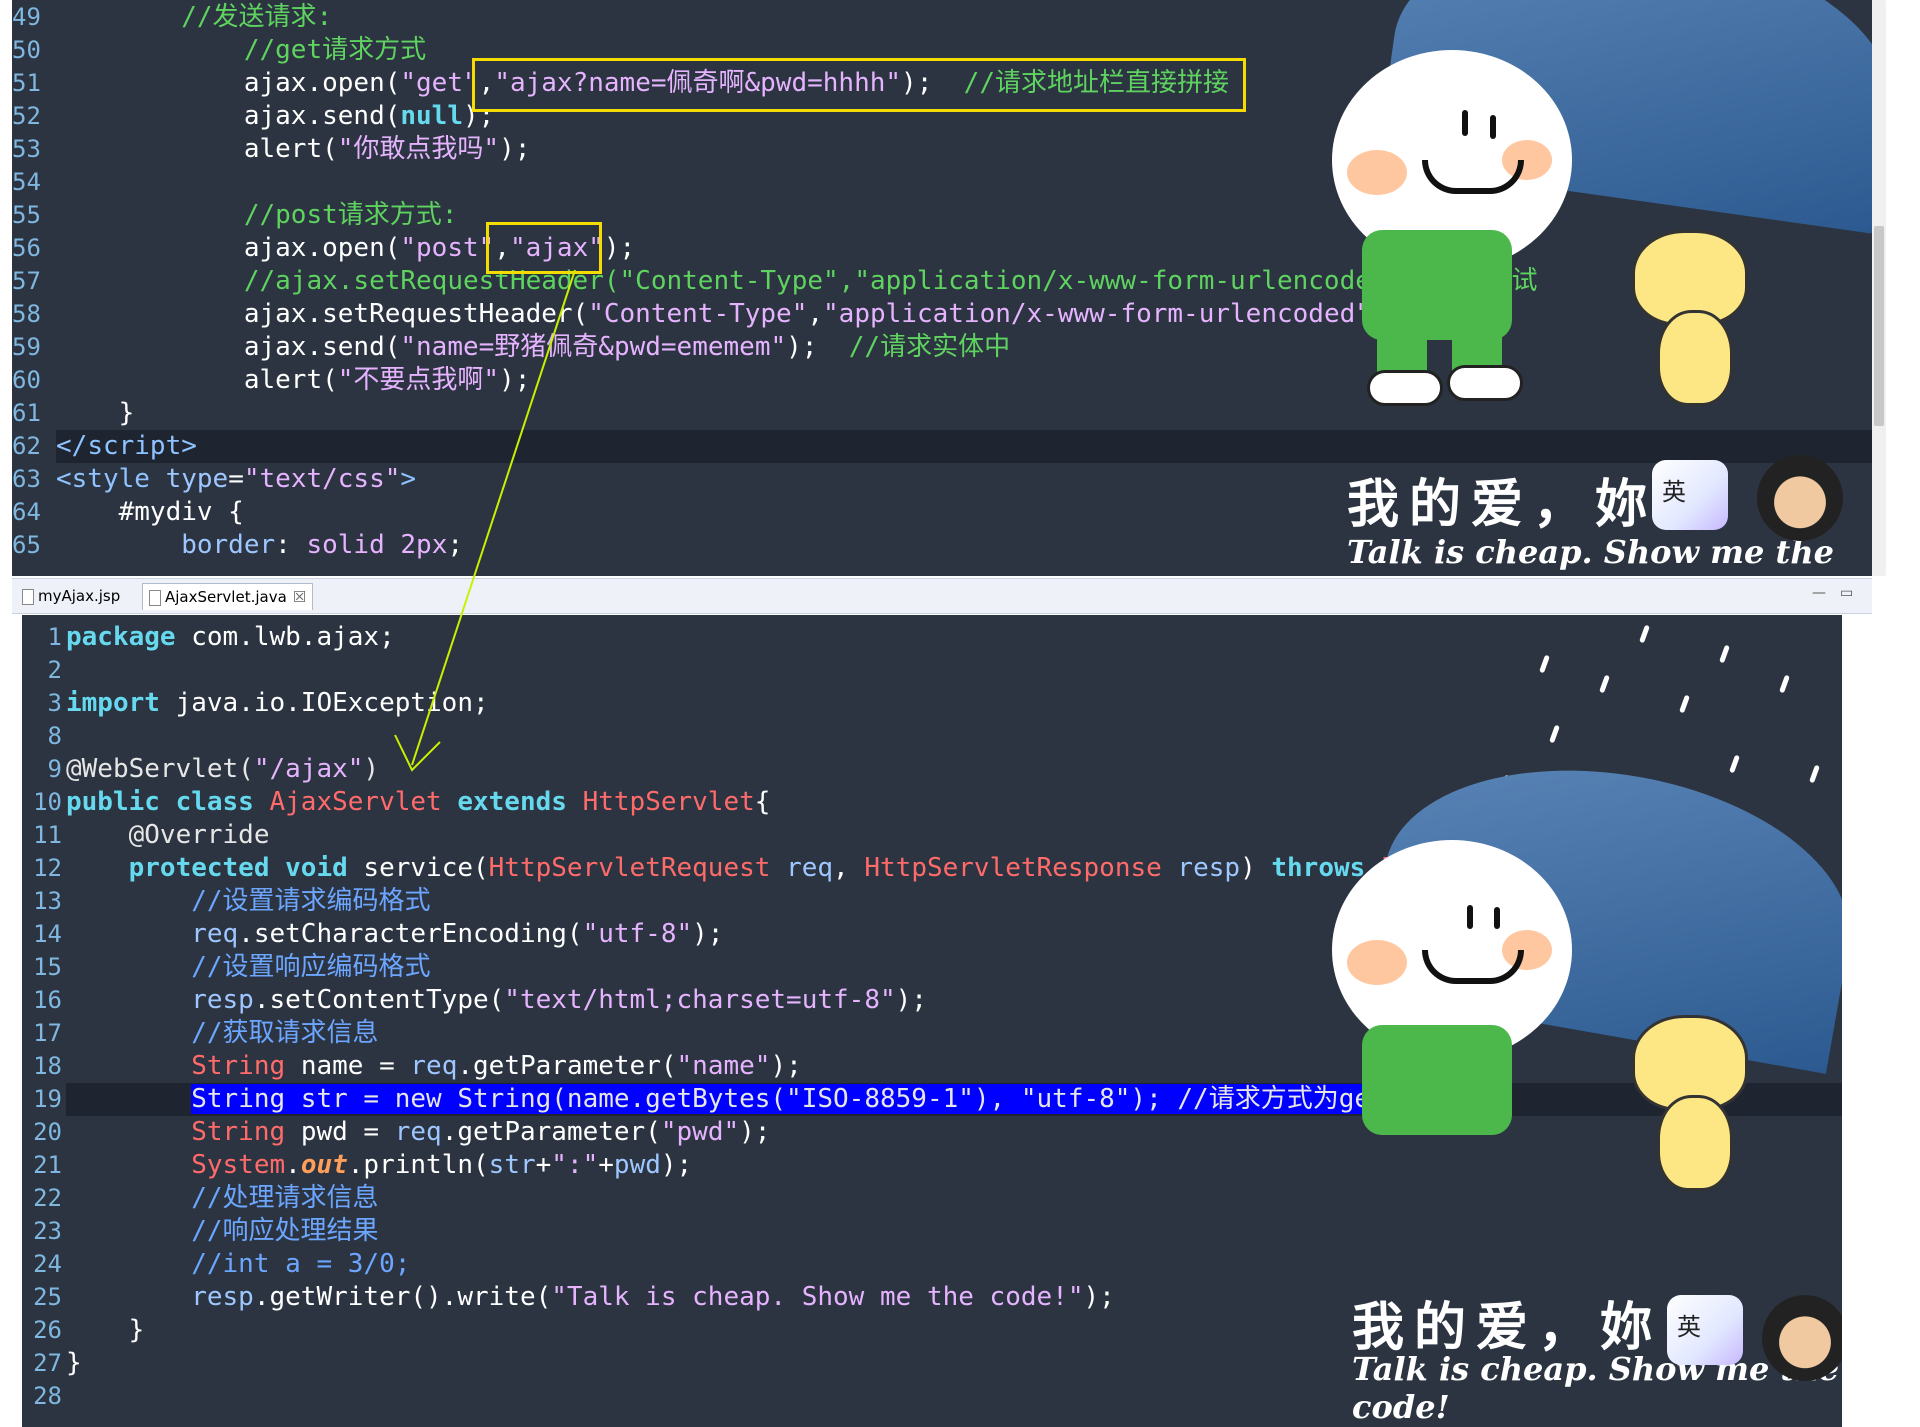 This screenshot has height=1427, width=1920. Describe the element at coordinates (408, 479) in the screenshot. I see `code-token: >` at that location.